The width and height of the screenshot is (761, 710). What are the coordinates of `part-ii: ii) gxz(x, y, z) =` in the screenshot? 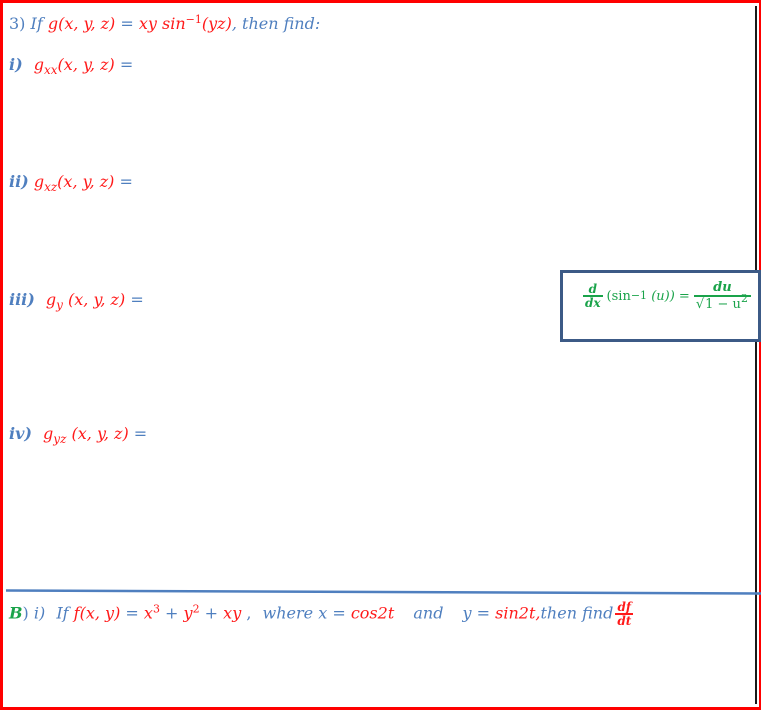 It's located at (71, 183).